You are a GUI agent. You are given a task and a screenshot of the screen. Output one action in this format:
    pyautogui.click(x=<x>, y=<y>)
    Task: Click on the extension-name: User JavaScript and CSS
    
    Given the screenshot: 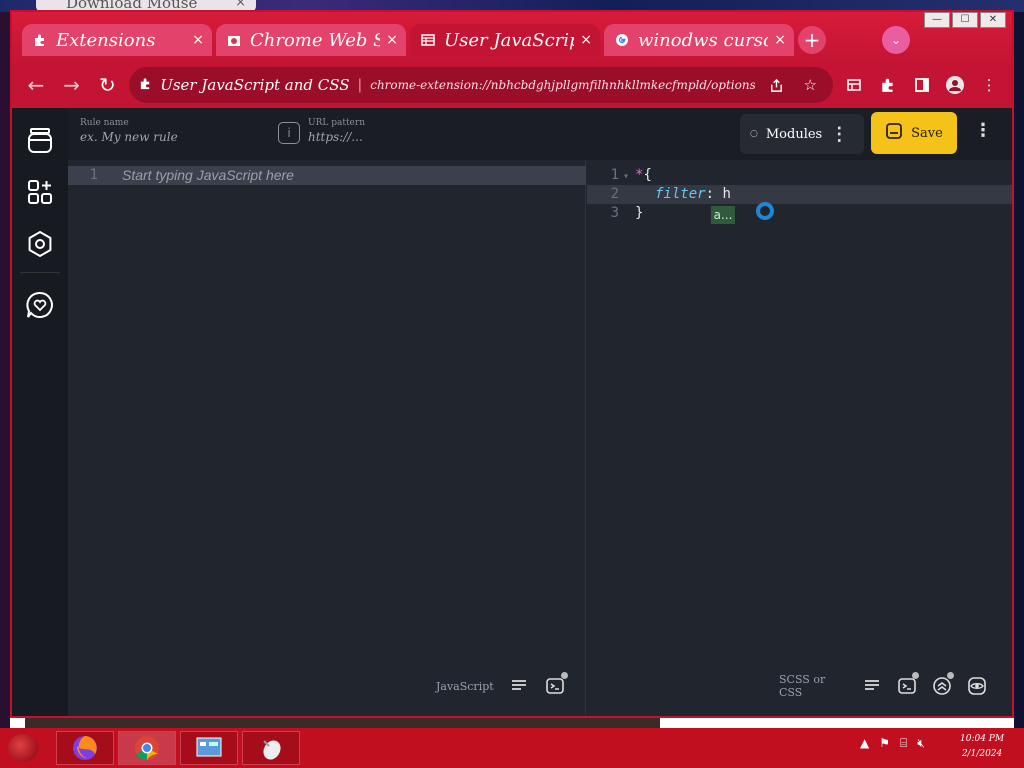 What is the action you would take?
    pyautogui.click(x=255, y=85)
    